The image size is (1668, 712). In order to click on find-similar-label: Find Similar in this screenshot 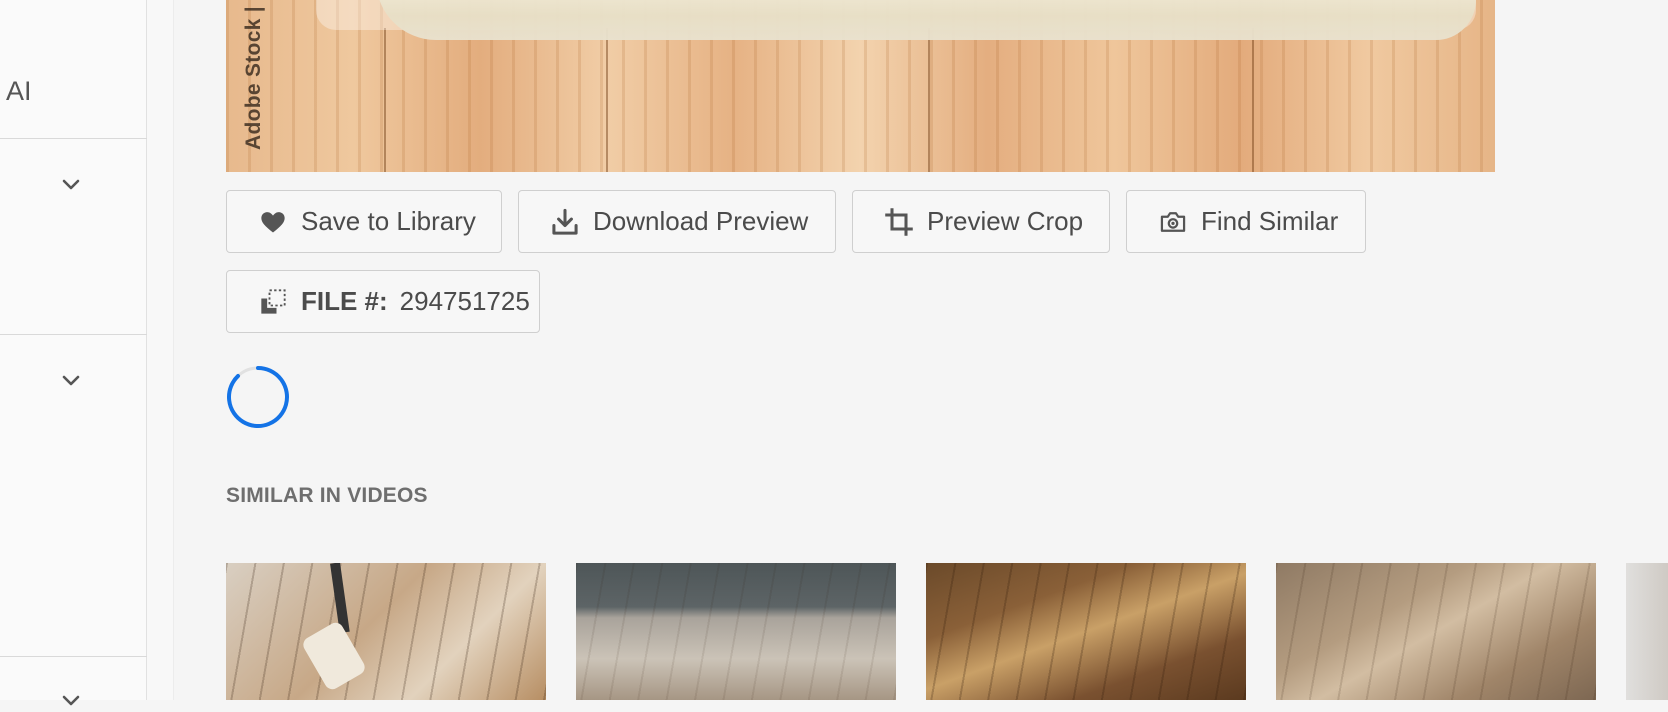, I will do `click(1270, 221)`.